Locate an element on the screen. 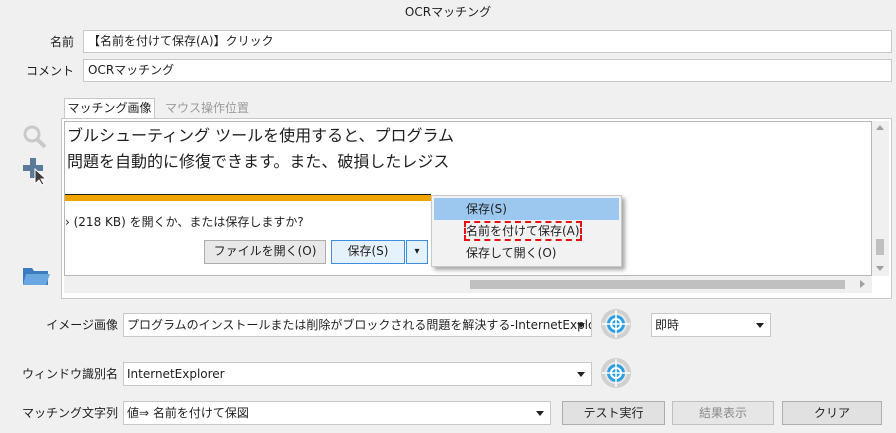 The image size is (896, 433). save-context-menu: 保存(S) 名前を付けて保存(A) 保存して開く(O) is located at coordinates (526, 231).